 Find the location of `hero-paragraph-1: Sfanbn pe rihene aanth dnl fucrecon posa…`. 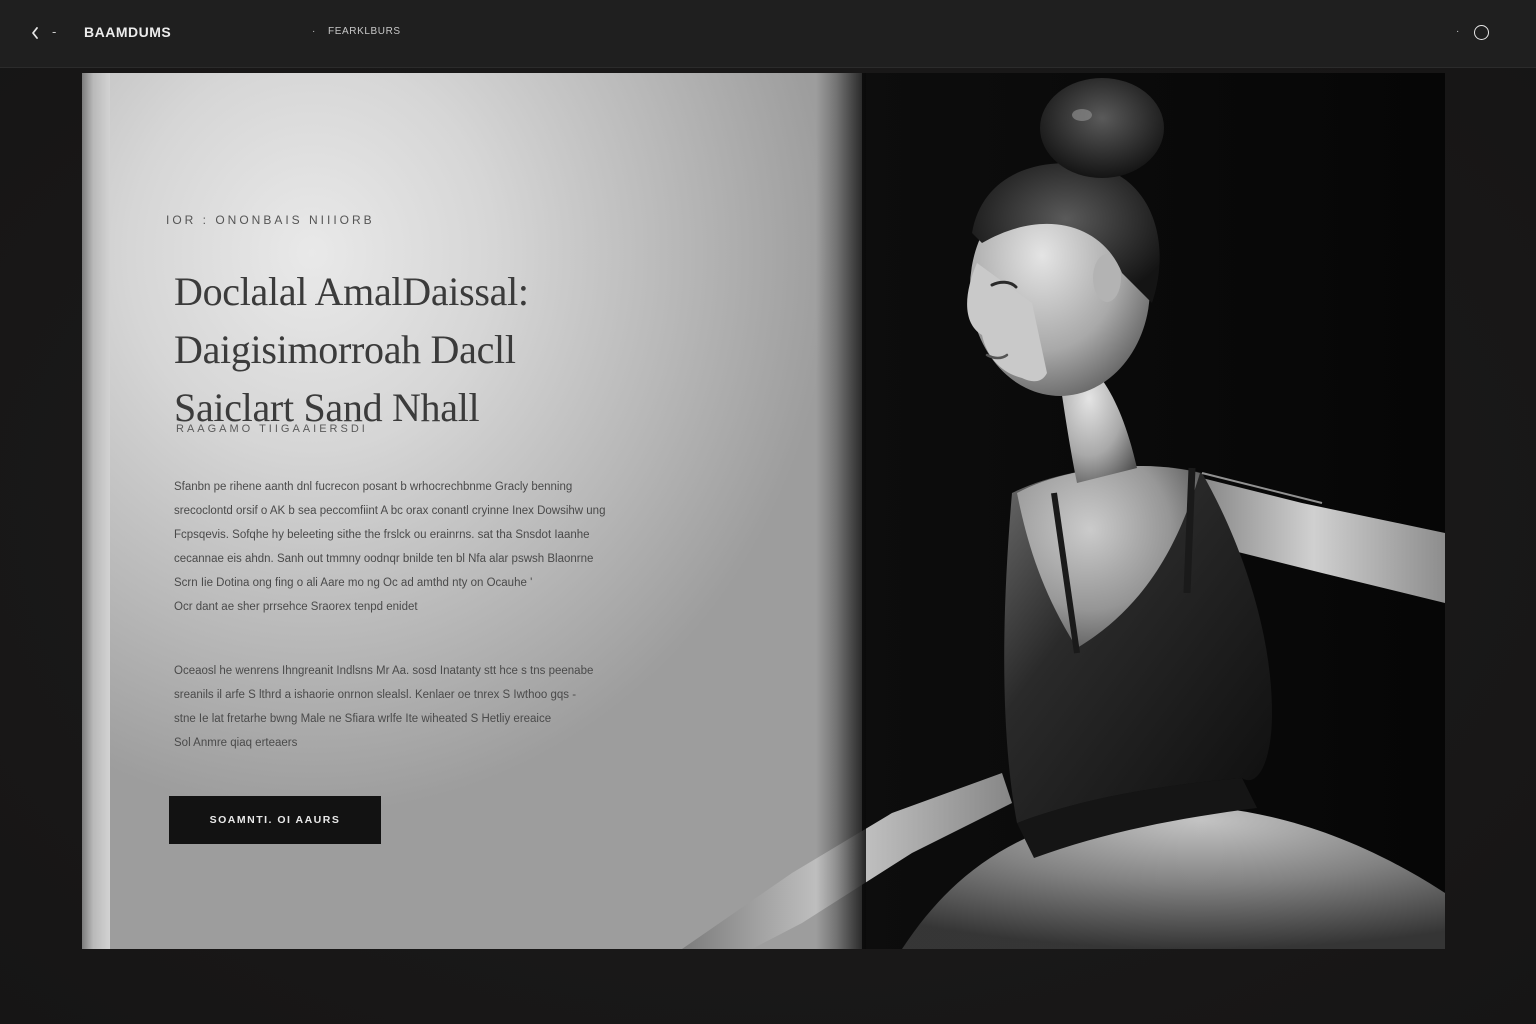

hero-paragraph-1: Sfanbn pe rihene aanth dnl fucrecon posa… is located at coordinates (429, 547).